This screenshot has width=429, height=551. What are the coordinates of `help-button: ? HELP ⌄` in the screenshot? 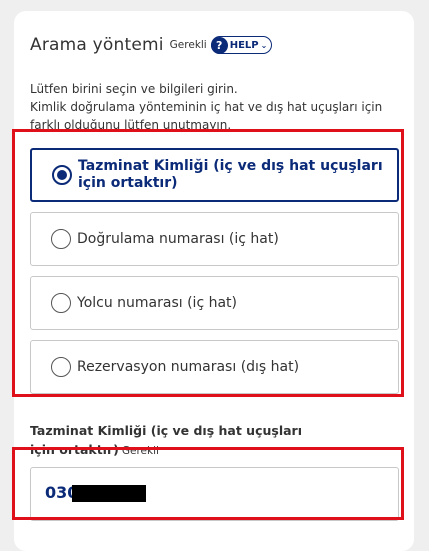 It's located at (241, 45).